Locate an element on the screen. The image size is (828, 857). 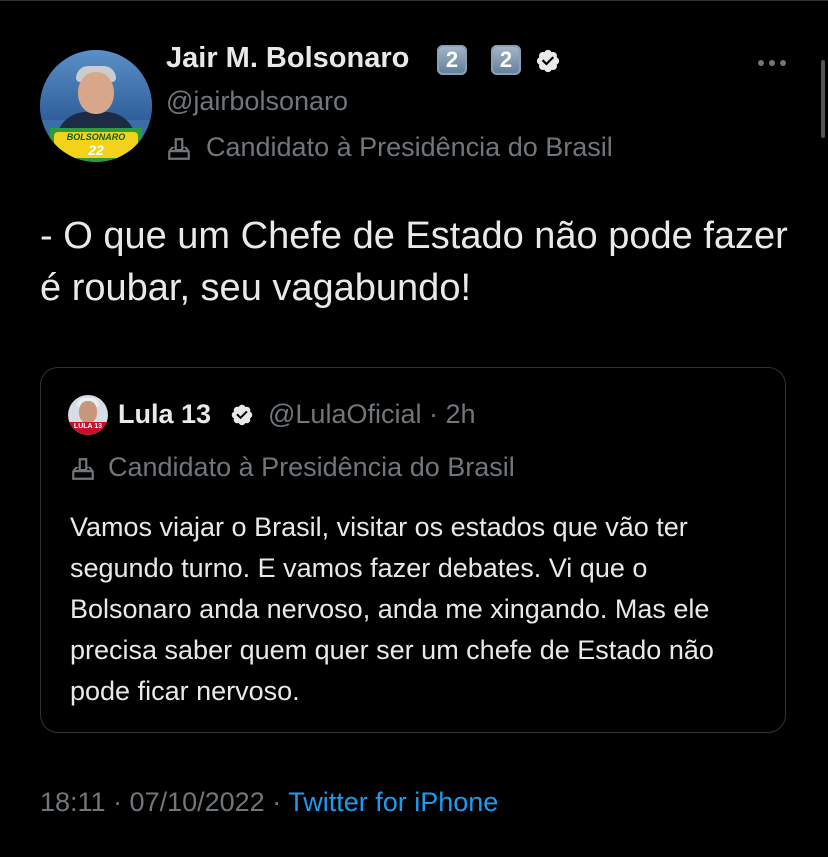
scrollbar is located at coordinates (823, 99).